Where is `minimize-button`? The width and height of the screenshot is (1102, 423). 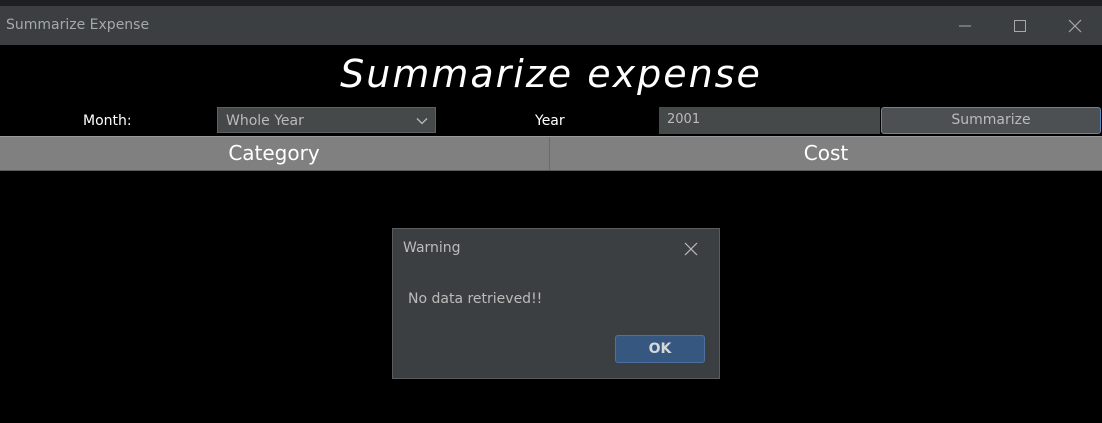
minimize-button is located at coordinates (965, 25).